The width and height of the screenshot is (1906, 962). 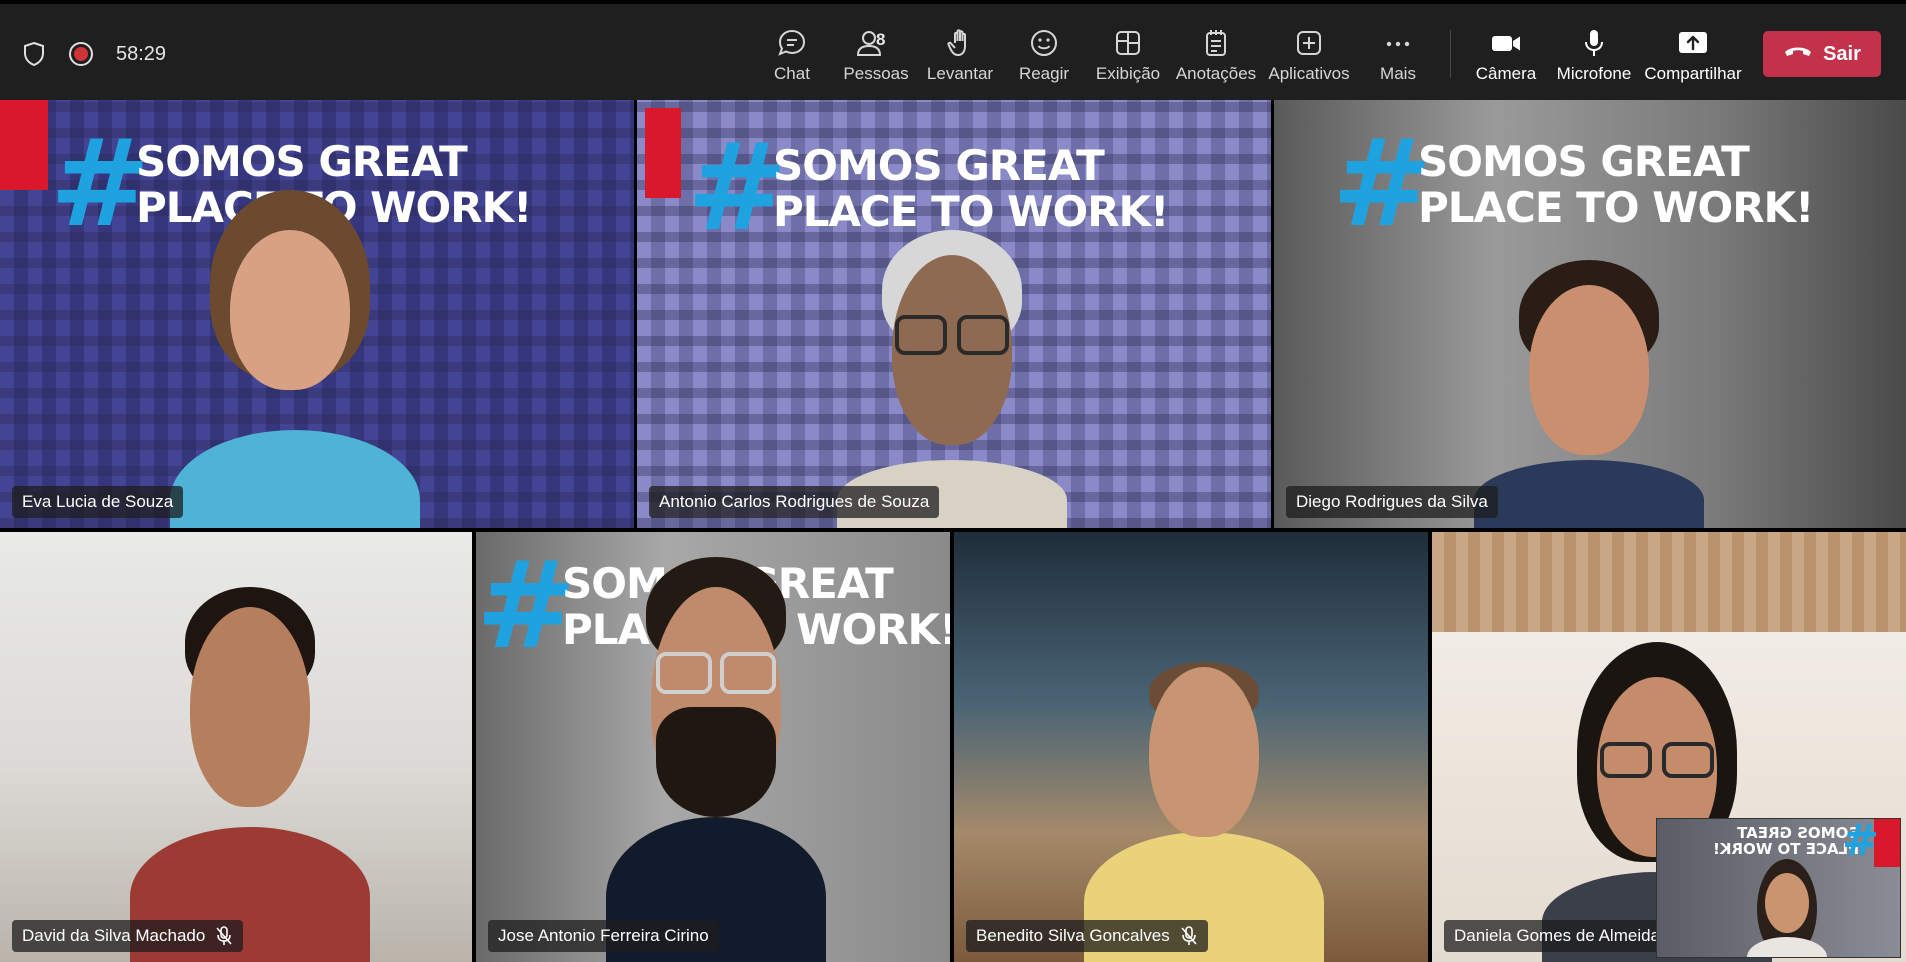 What do you see at coordinates (1309, 43) in the screenshot?
I see `add-app-icon` at bounding box center [1309, 43].